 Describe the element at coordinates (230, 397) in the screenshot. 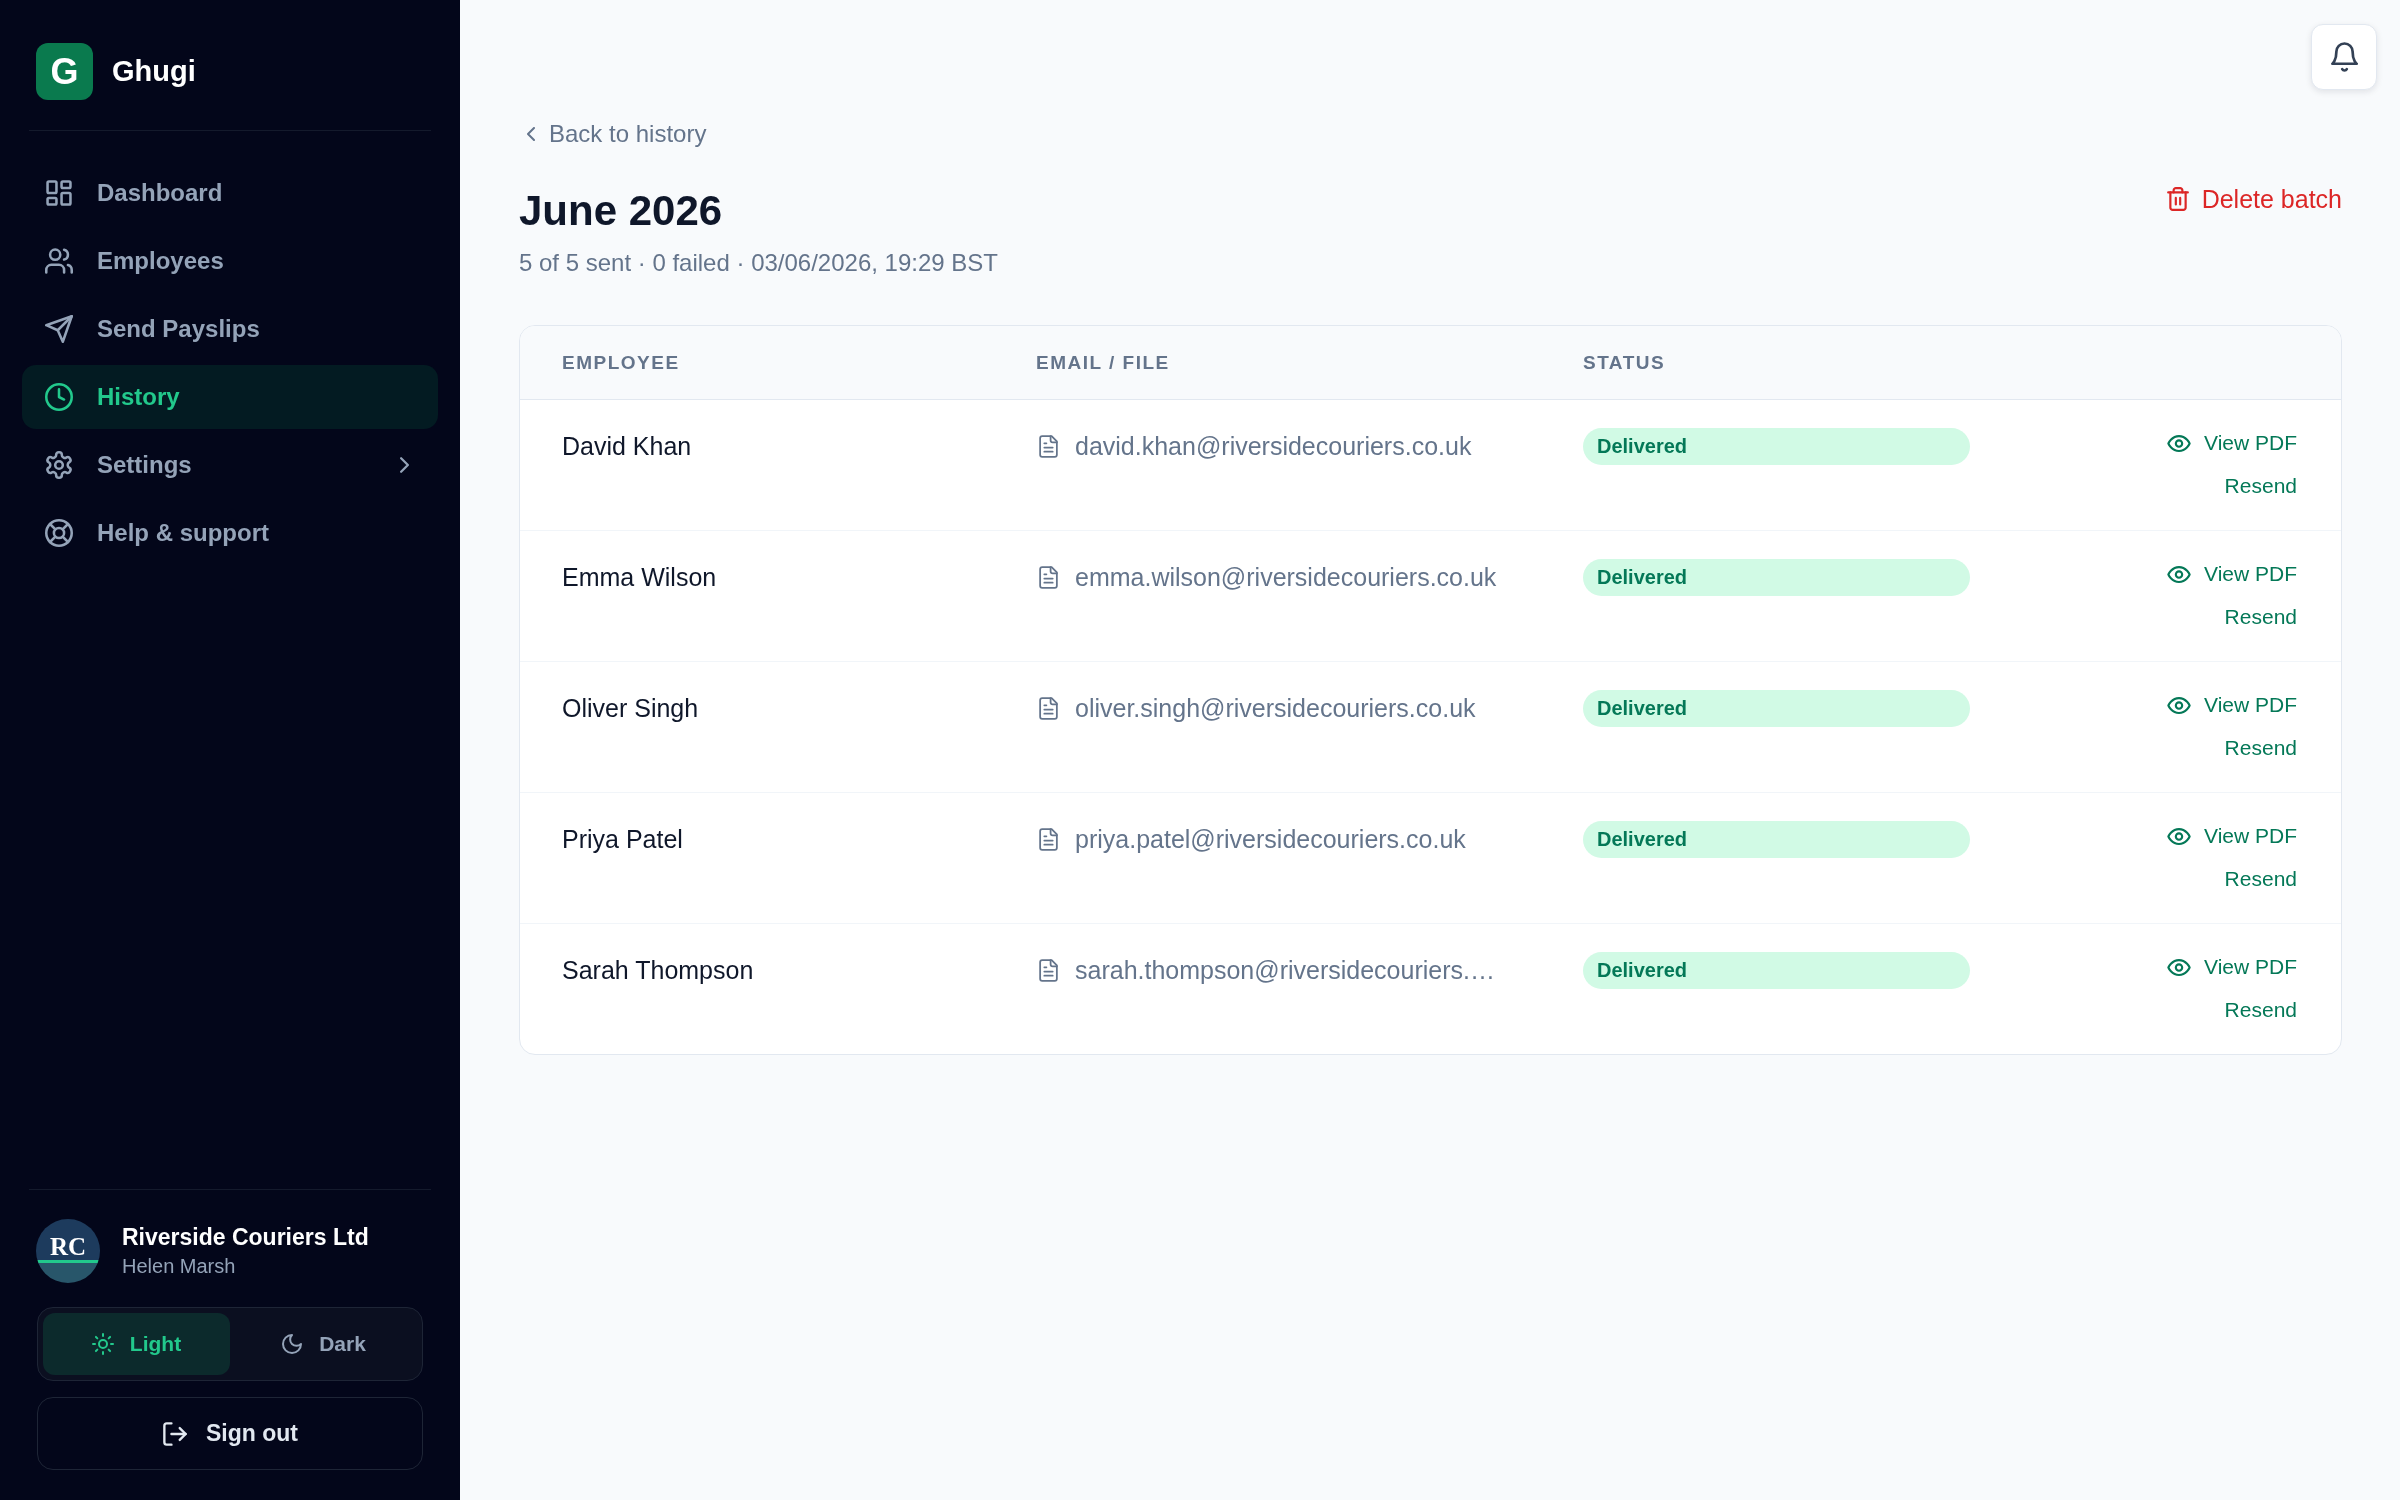

I see `nav-item: History` at that location.